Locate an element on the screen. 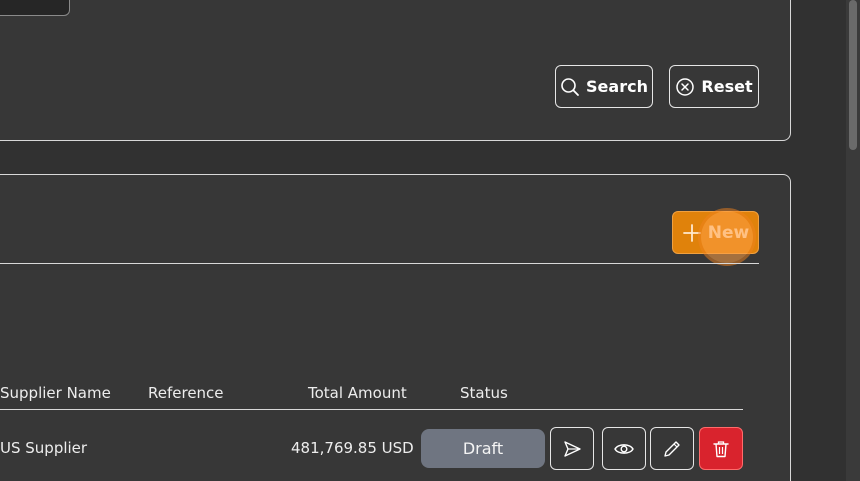  plus-icon is located at coordinates (692, 233).